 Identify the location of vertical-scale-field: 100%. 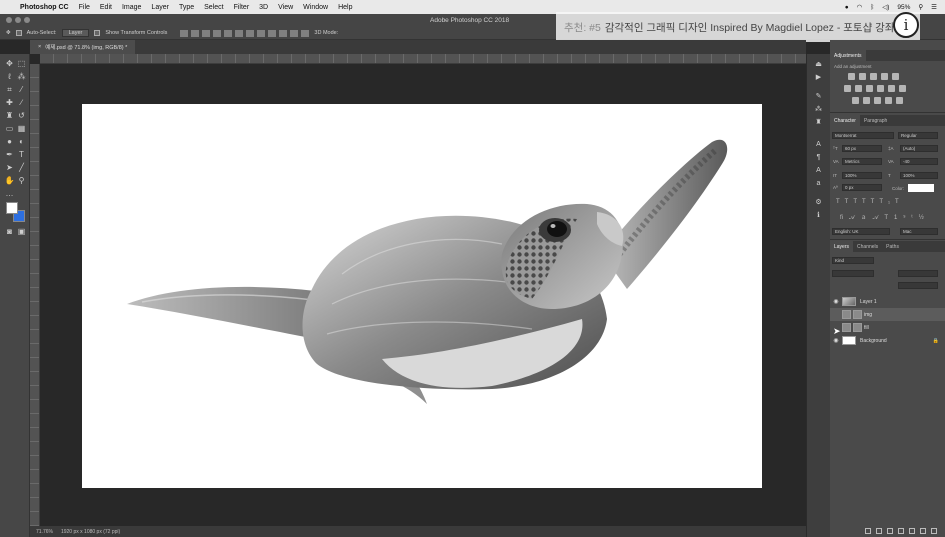
(862, 175).